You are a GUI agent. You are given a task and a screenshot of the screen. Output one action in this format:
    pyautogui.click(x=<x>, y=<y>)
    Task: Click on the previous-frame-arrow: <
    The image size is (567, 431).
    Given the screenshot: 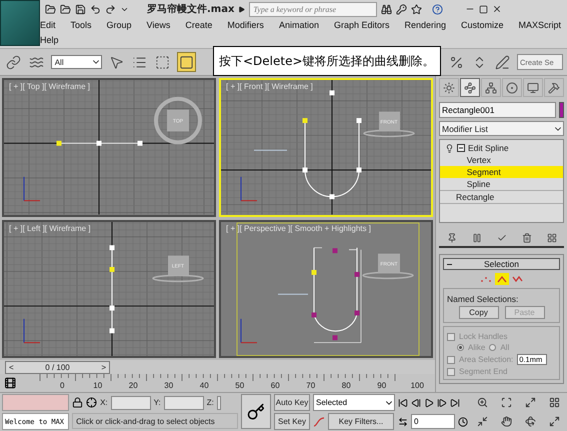 What is the action you would take?
    pyautogui.click(x=11, y=367)
    